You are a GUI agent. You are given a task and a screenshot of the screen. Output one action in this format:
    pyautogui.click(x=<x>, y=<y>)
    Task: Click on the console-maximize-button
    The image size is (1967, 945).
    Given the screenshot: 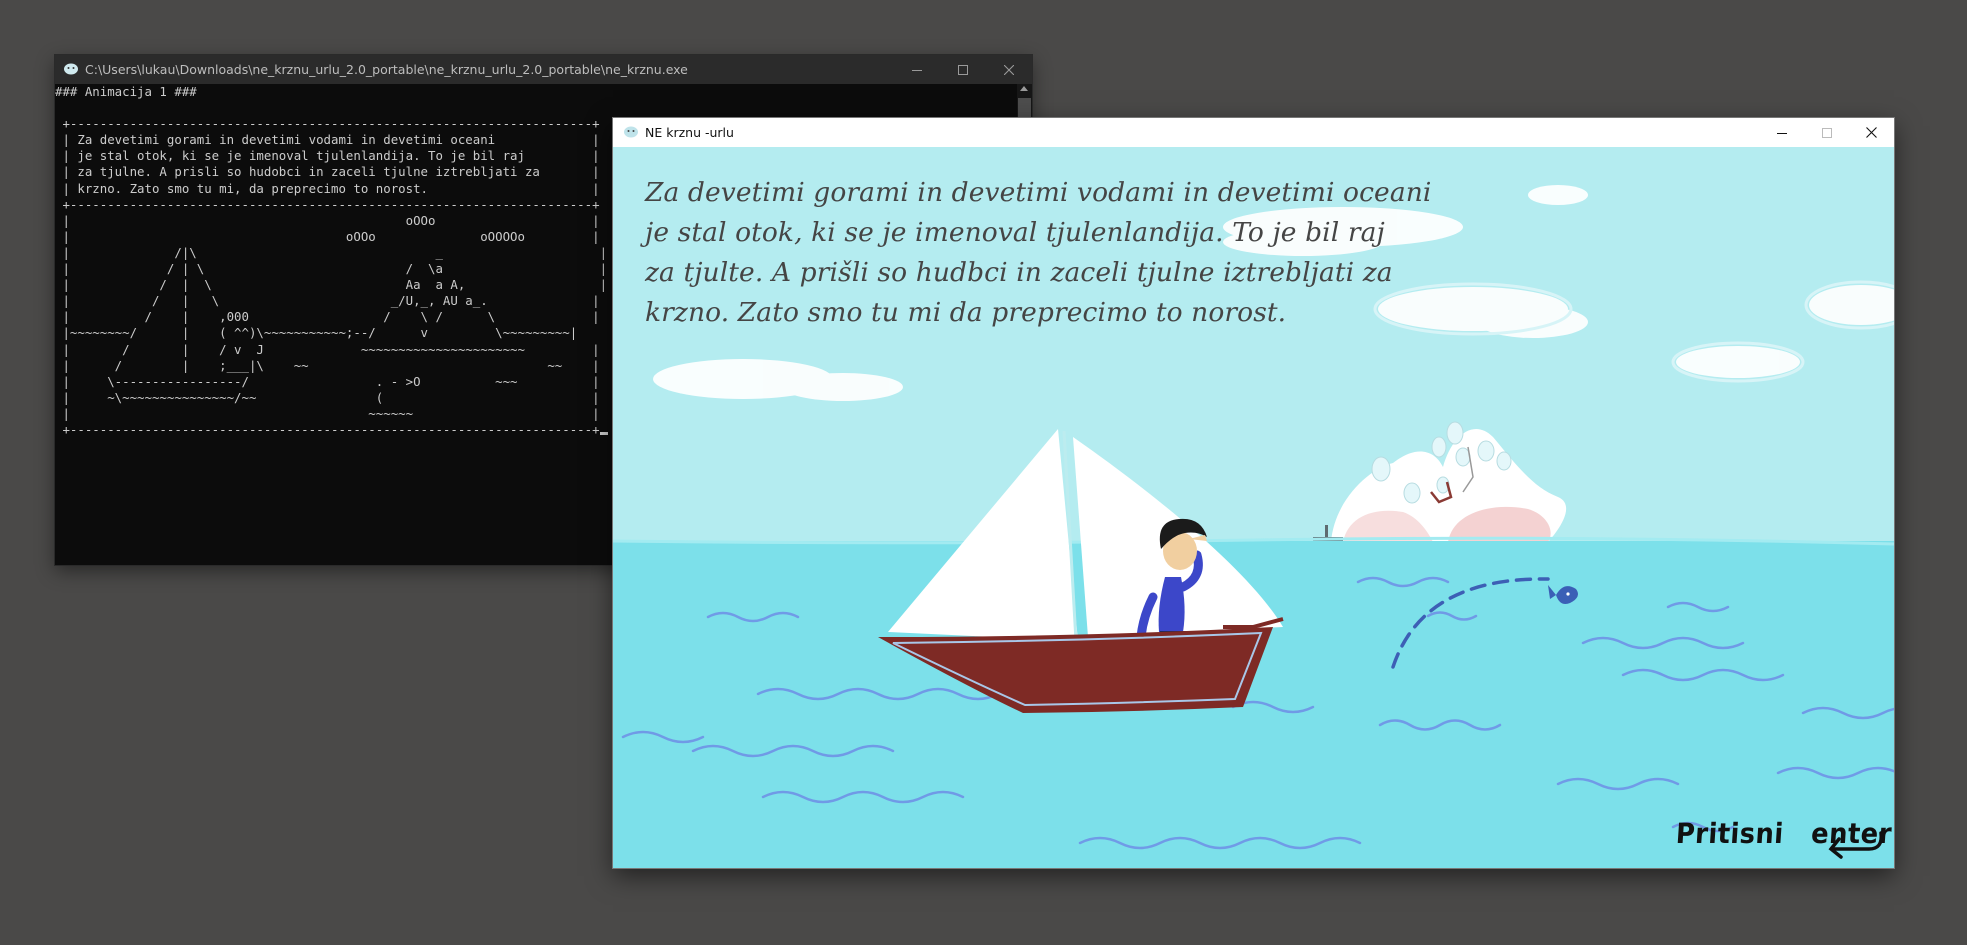 What is the action you would take?
    pyautogui.click(x=963, y=69)
    